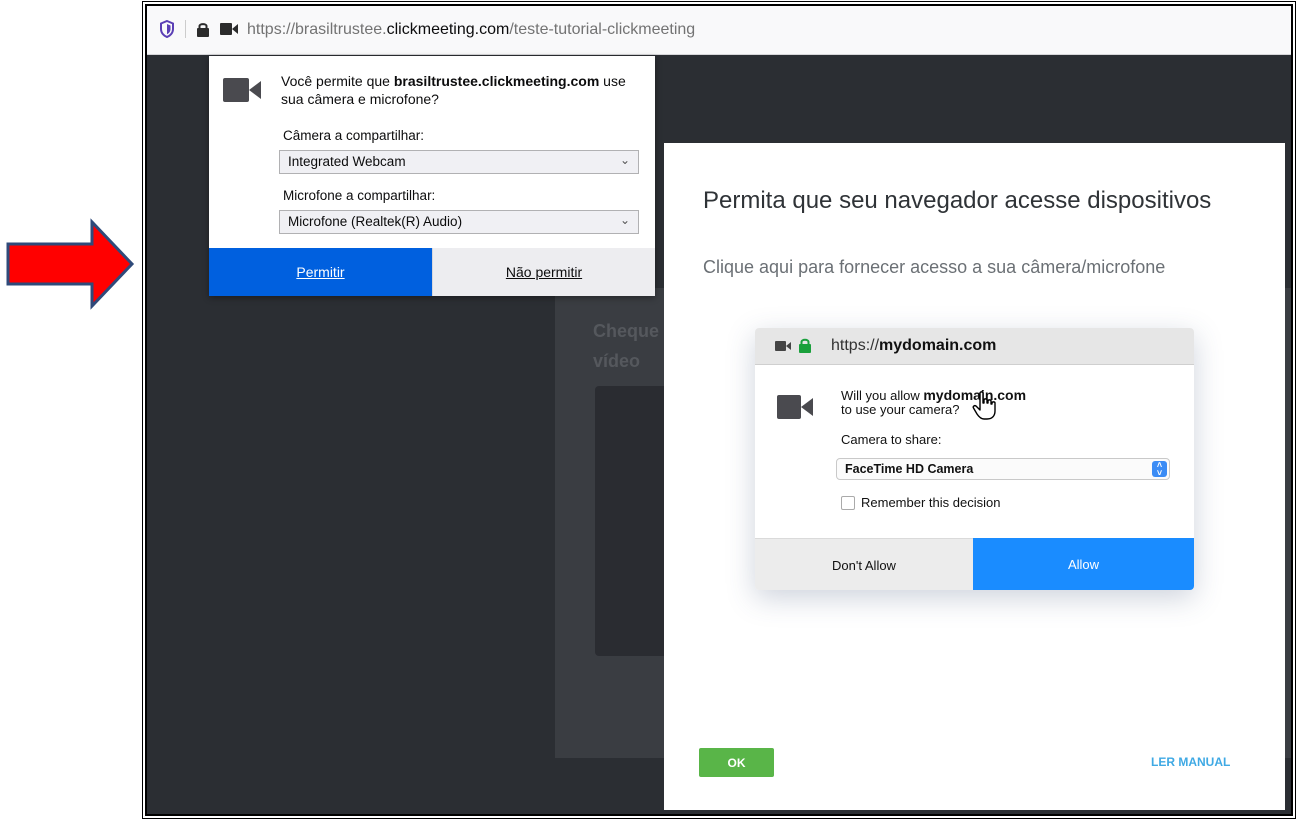  What do you see at coordinates (891, 439) in the screenshot?
I see `illustration-camera-label: Camera to share:` at bounding box center [891, 439].